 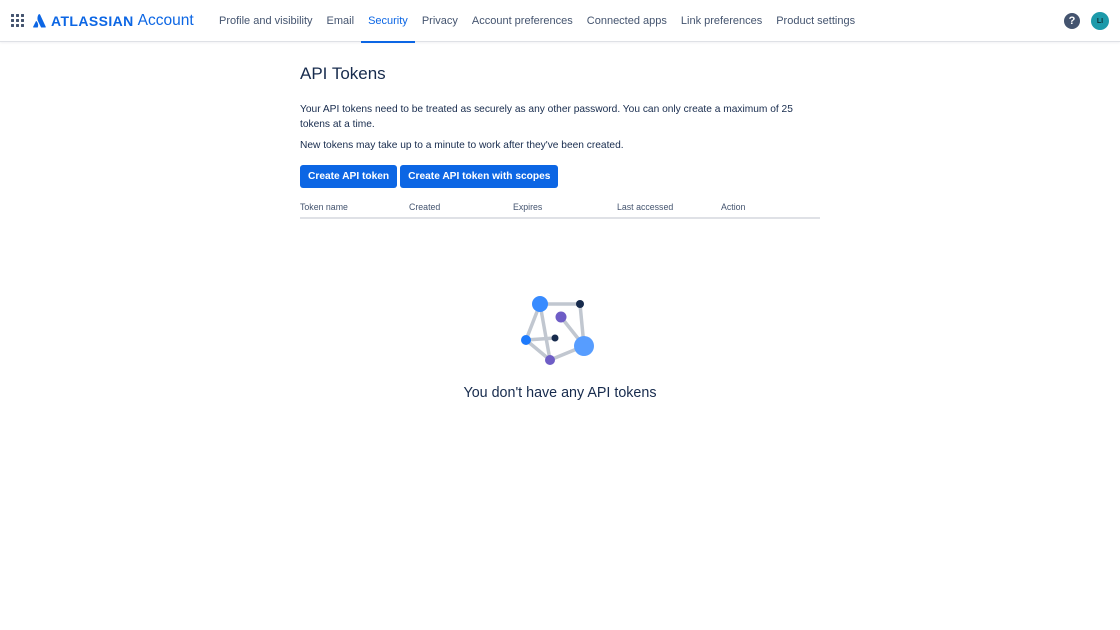 What do you see at coordinates (1100, 21) in the screenshot?
I see `avatar: LI` at bounding box center [1100, 21].